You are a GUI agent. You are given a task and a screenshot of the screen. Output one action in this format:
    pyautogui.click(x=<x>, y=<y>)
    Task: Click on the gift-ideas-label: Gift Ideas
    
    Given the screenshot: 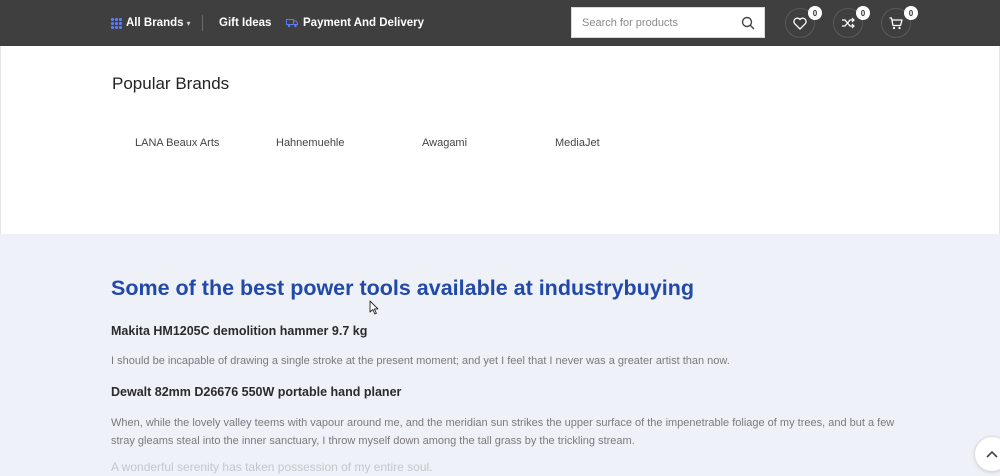 What is the action you would take?
    pyautogui.click(x=245, y=23)
    